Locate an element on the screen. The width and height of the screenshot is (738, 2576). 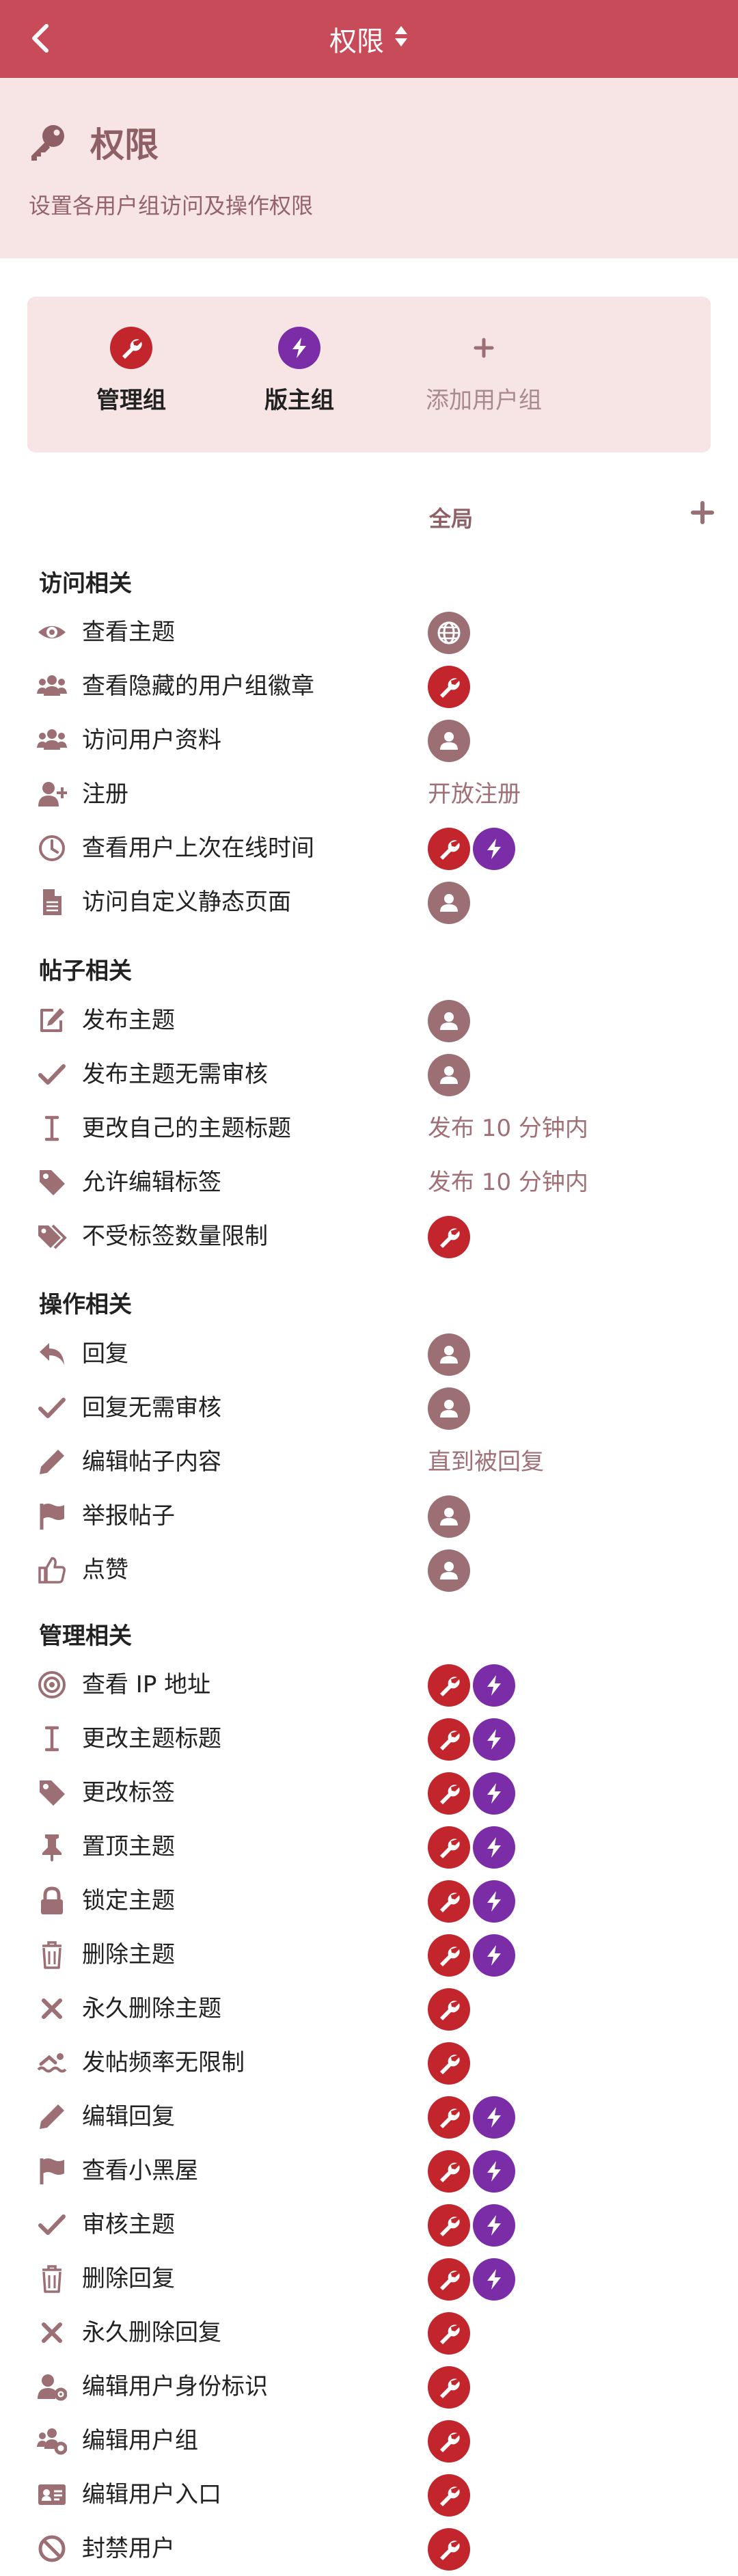
trash-icon is located at coordinates (52, 1955).